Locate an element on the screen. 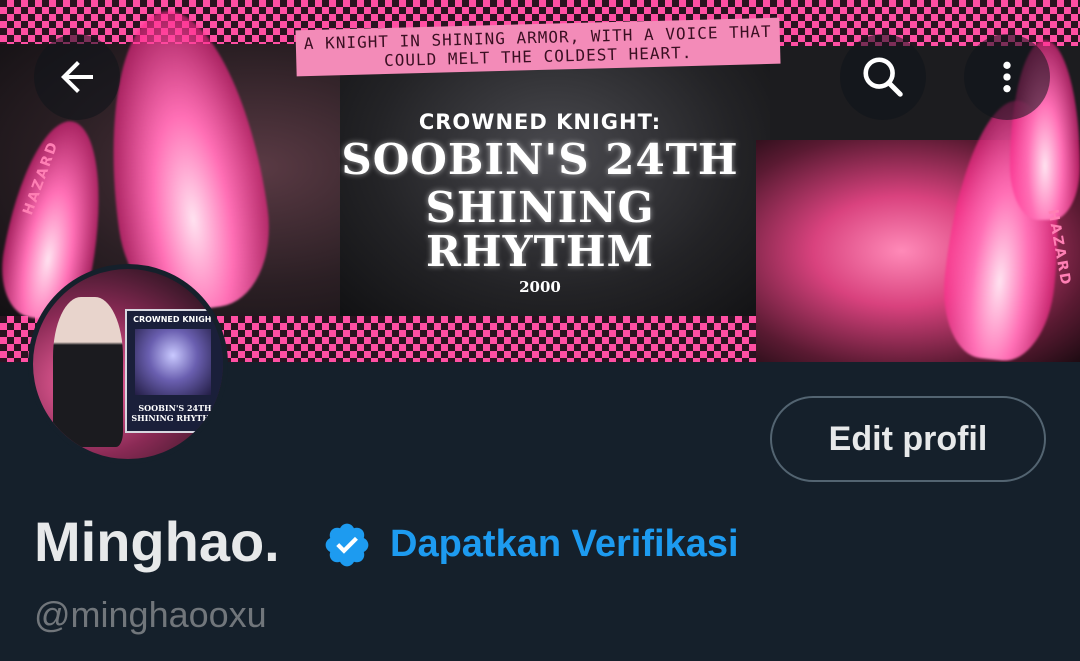  banner-title-line2: SHINING RHYTHM is located at coordinates (540, 229).